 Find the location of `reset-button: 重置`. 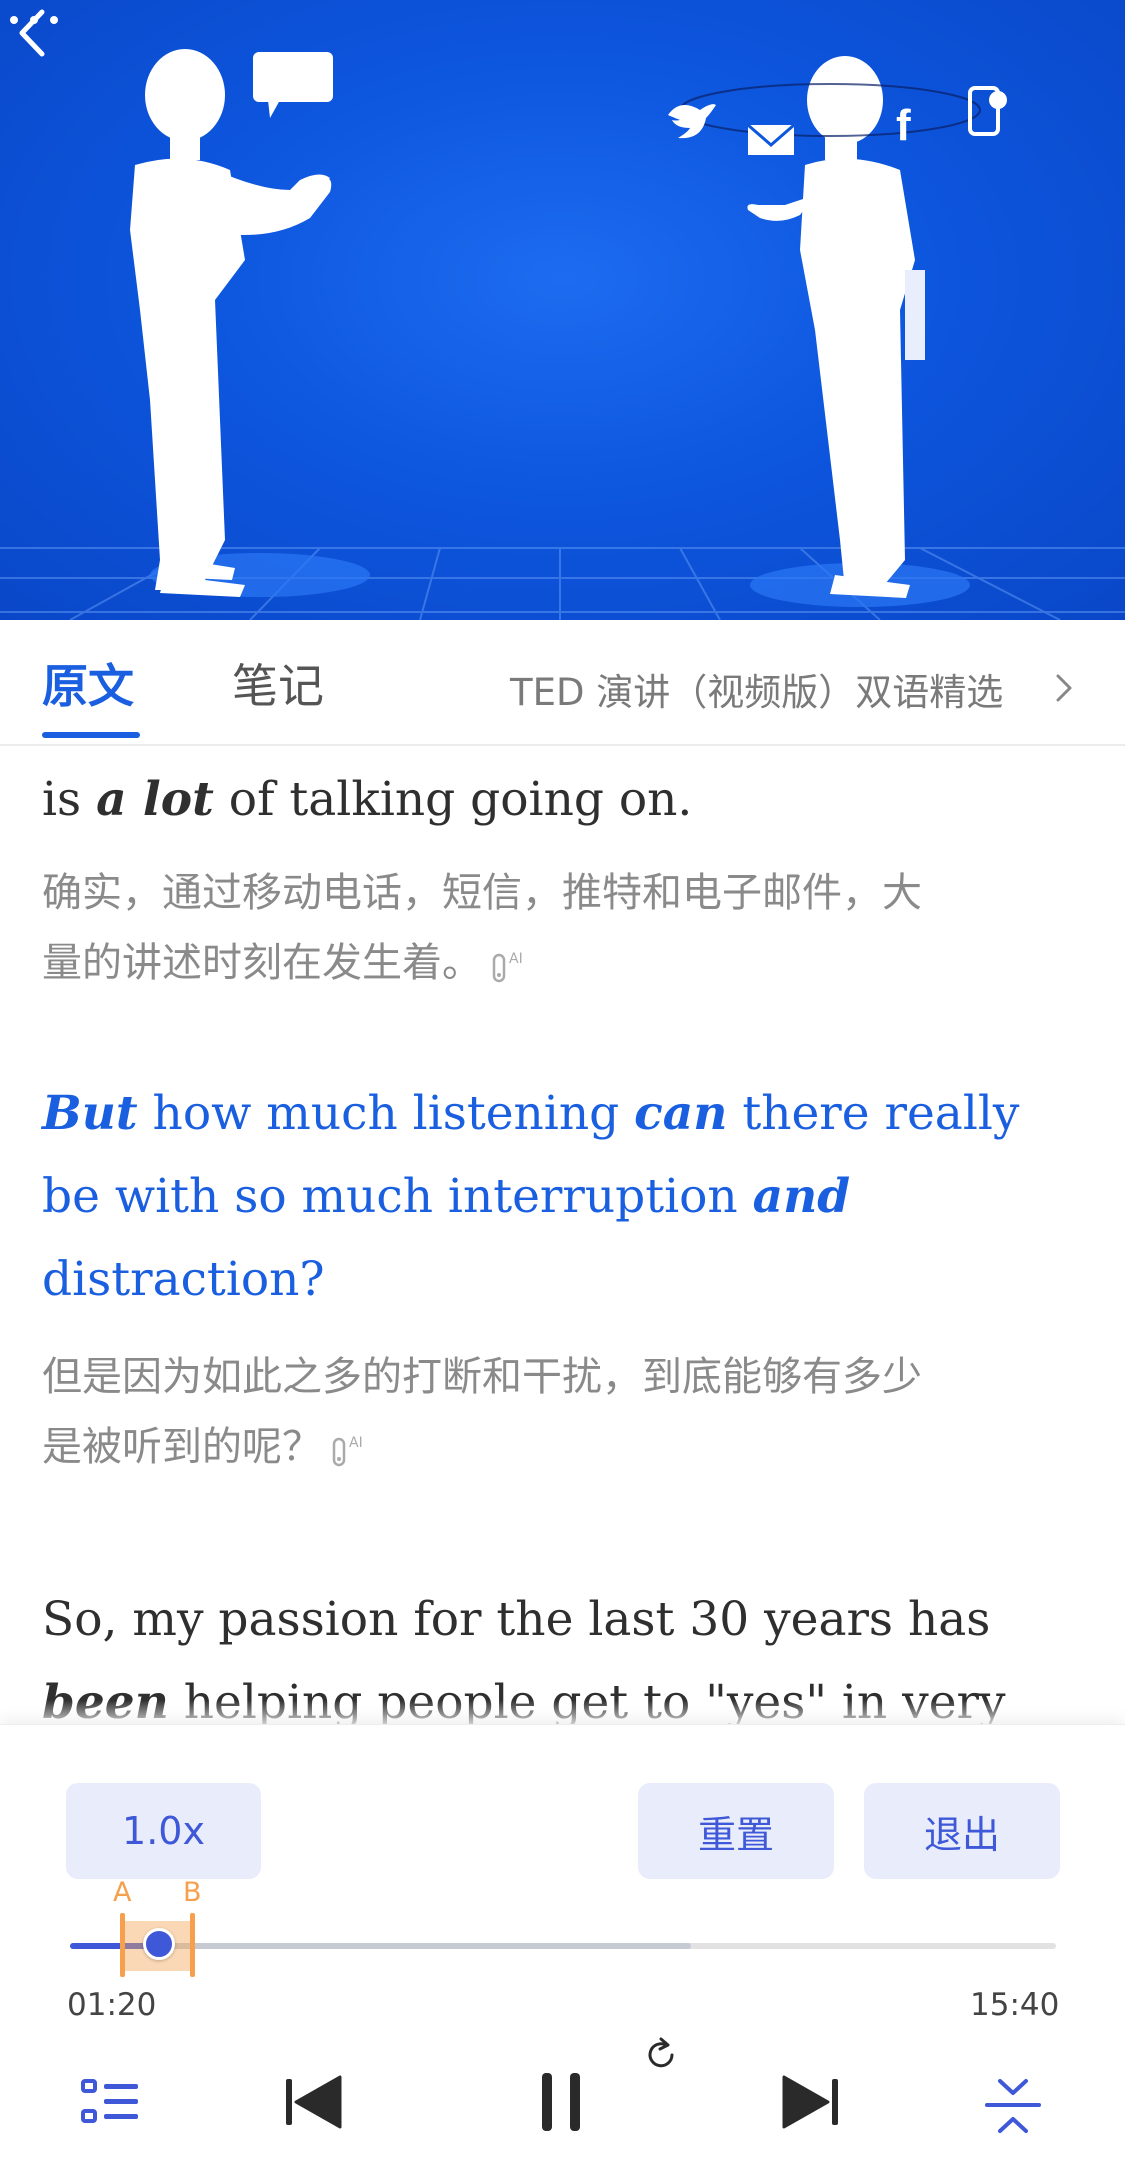

reset-button: 重置 is located at coordinates (736, 1831).